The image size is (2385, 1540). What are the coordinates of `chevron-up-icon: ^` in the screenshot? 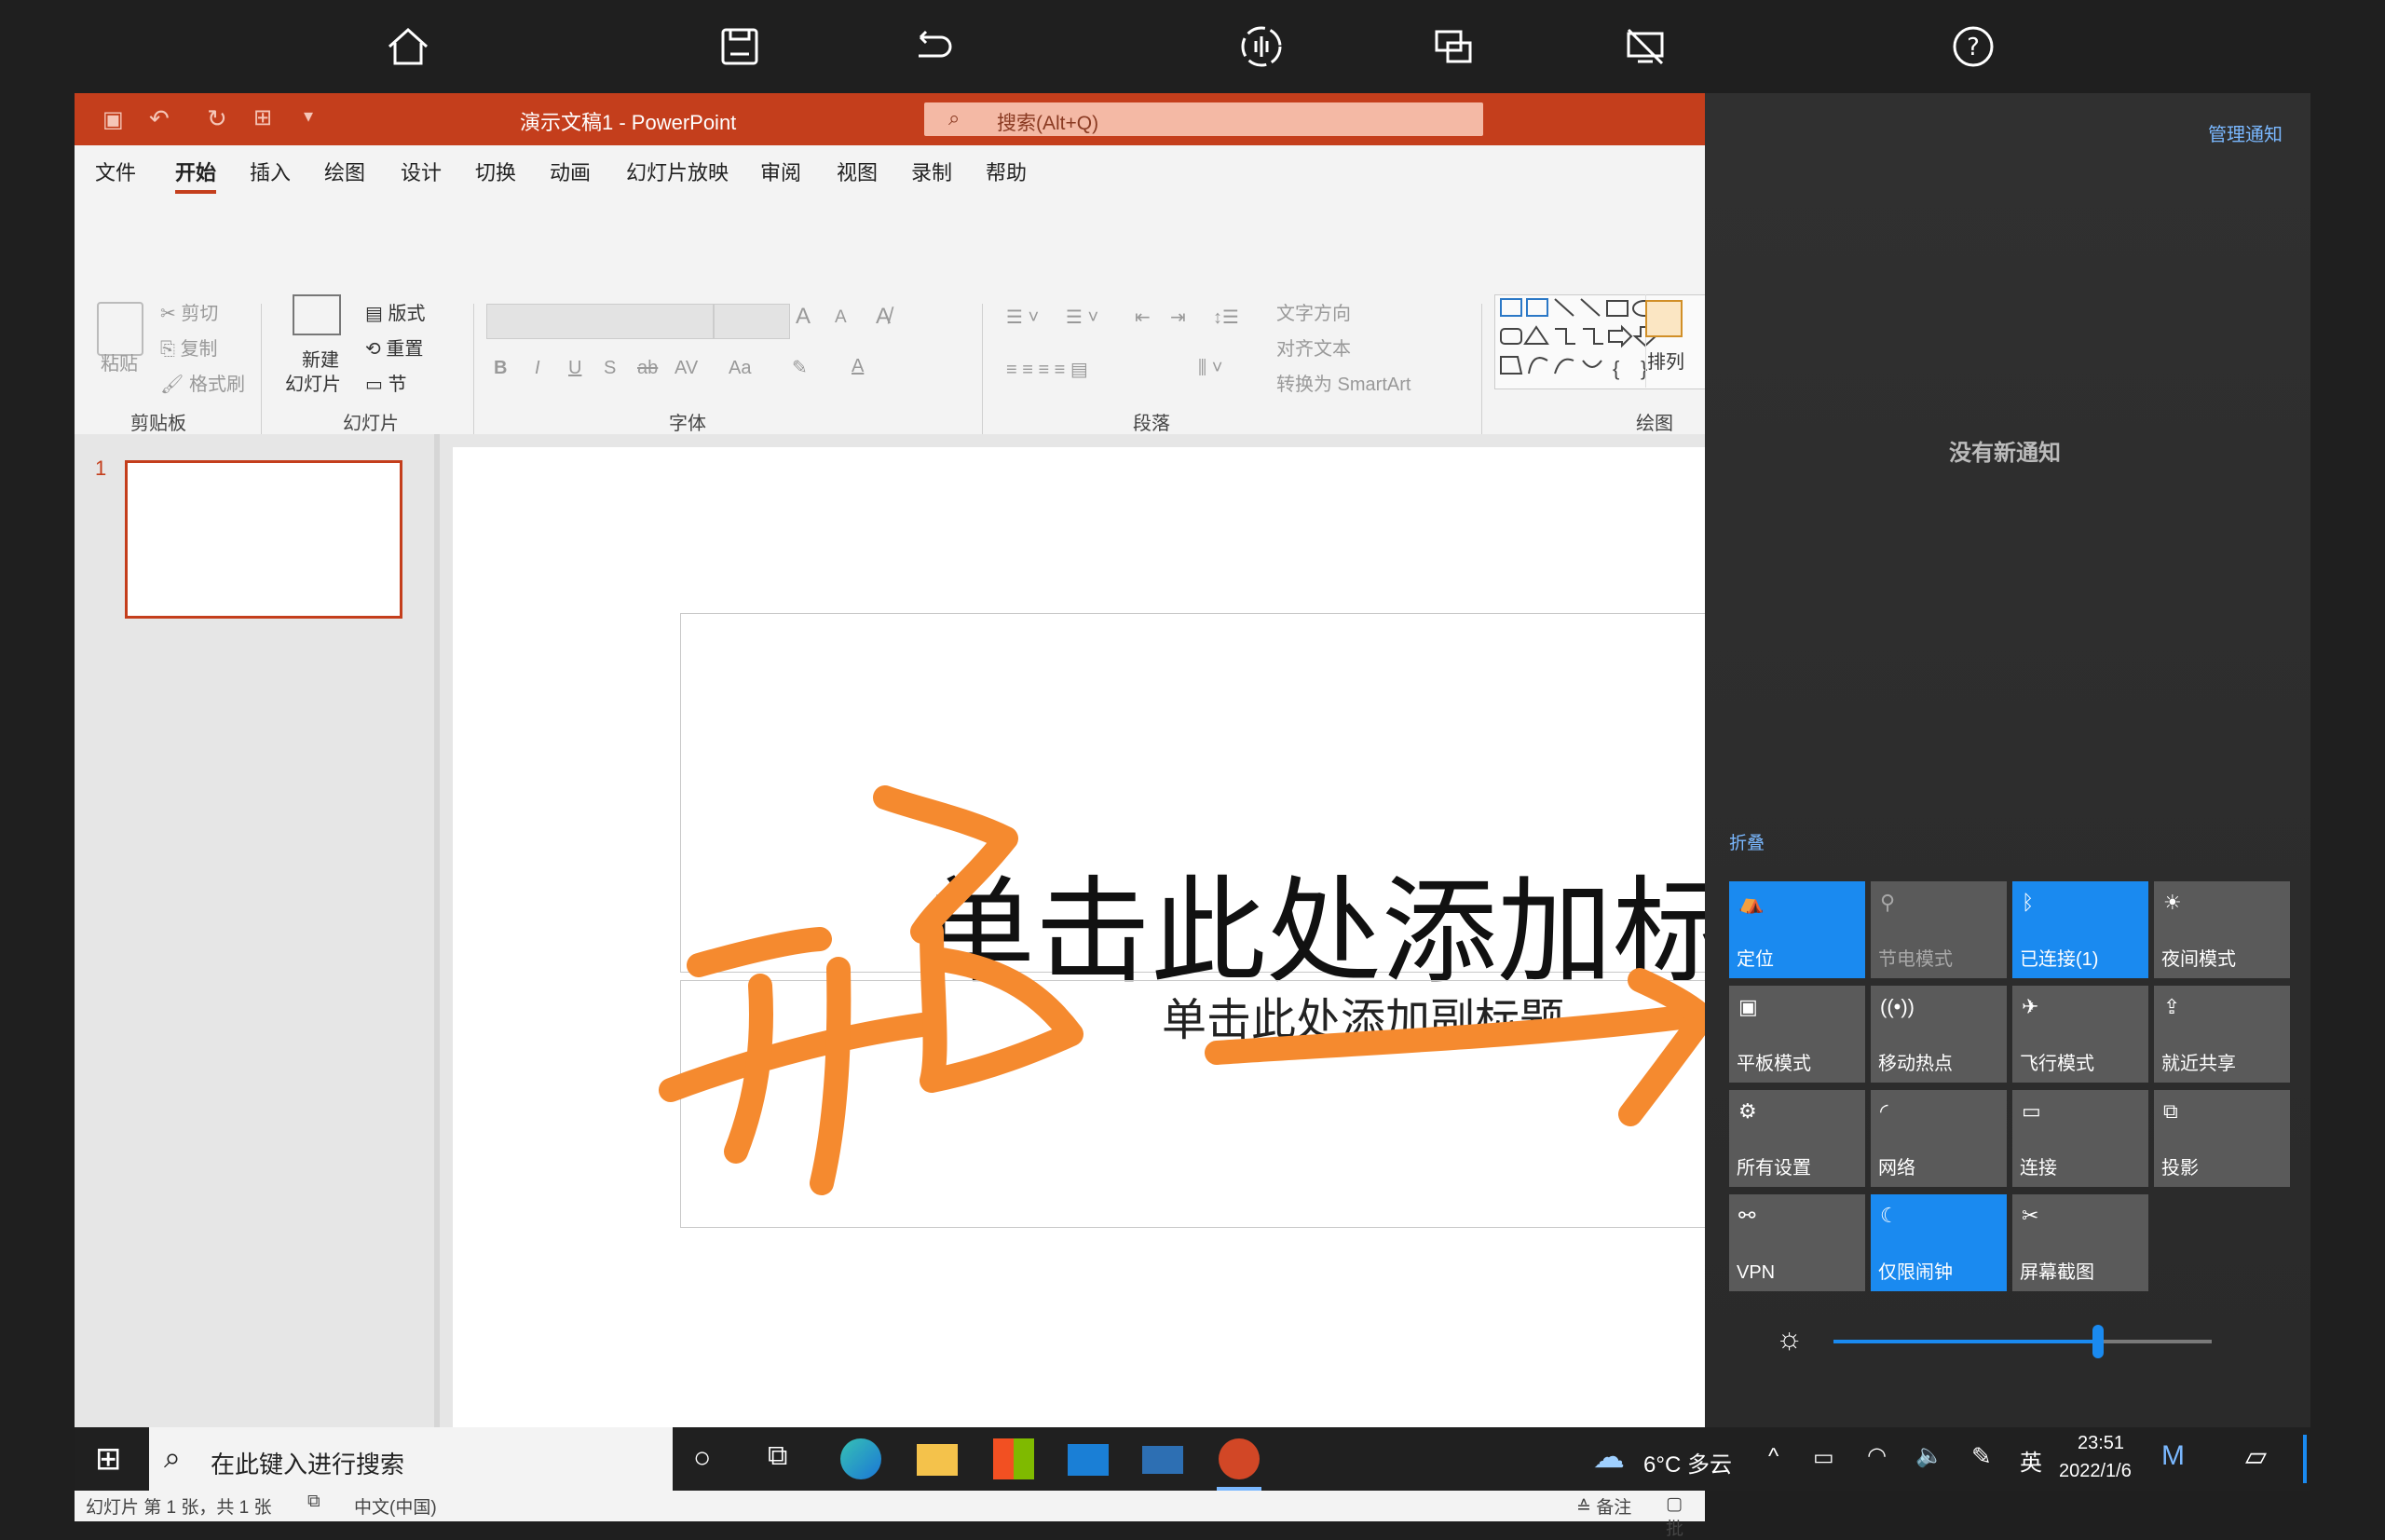 It's located at (1774, 1457).